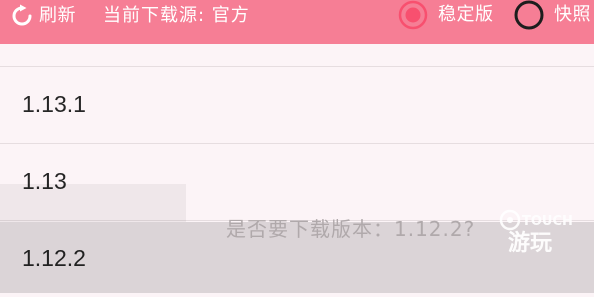  What do you see at coordinates (93, 203) in the screenshot?
I see `dialog-backdrop-shade` at bounding box center [93, 203].